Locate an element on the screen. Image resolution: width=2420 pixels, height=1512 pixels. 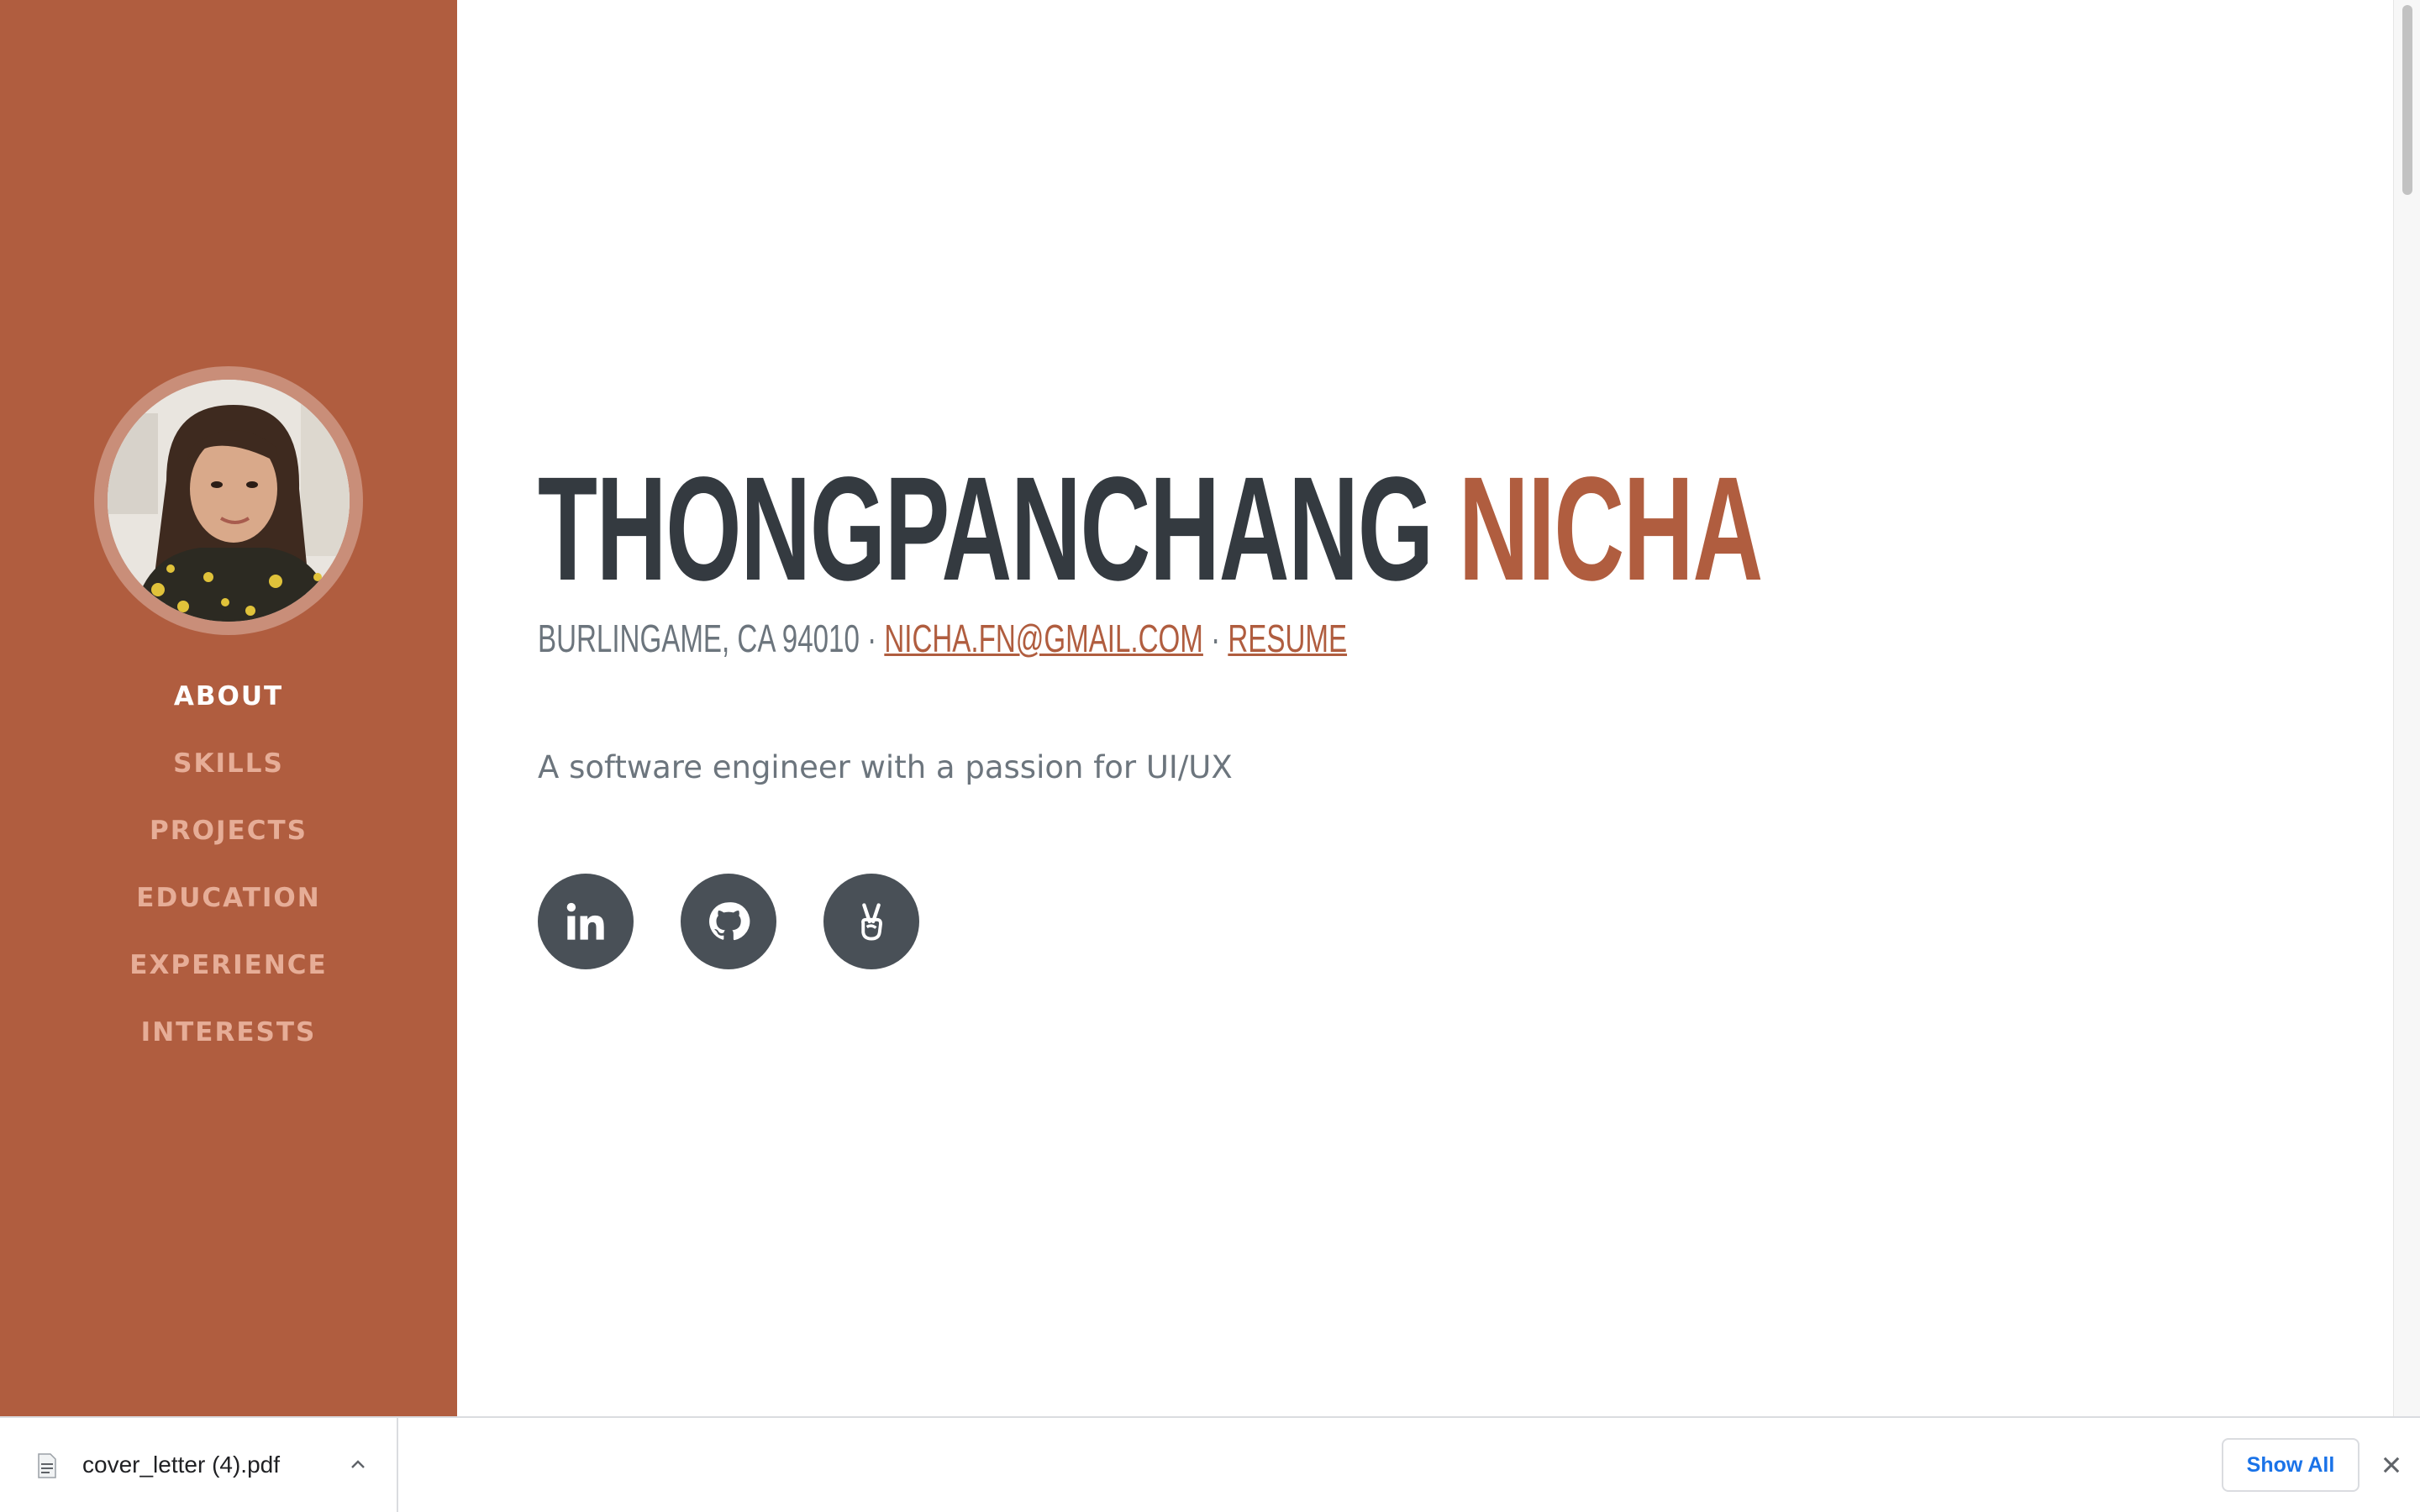
avatar-photo is located at coordinates (229, 501).